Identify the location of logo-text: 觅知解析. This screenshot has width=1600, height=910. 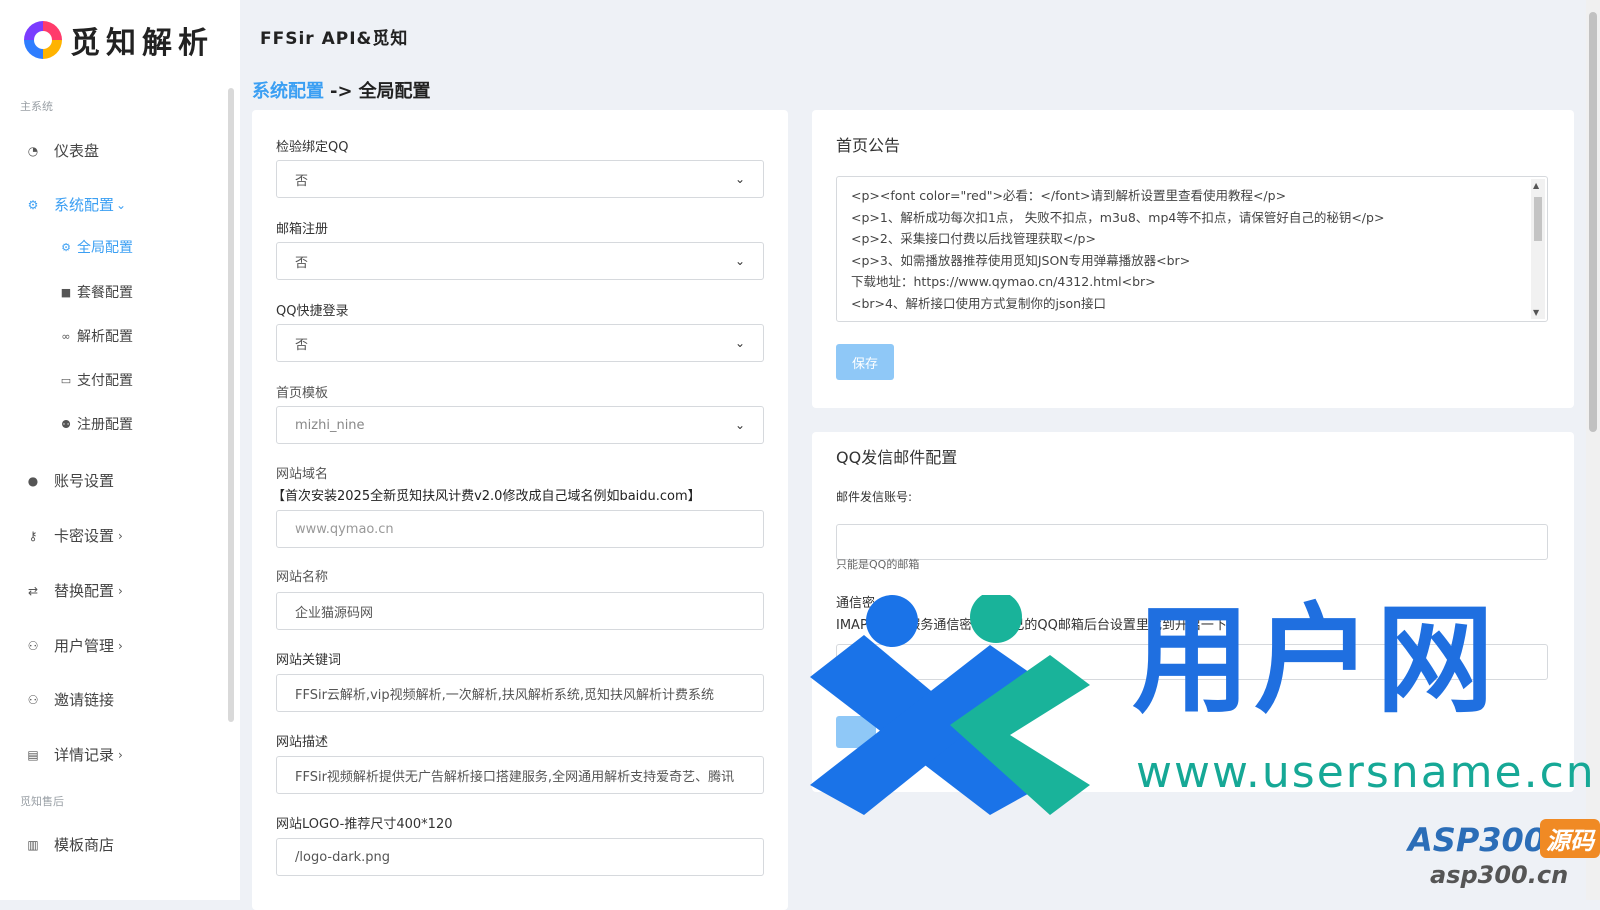
(142, 43).